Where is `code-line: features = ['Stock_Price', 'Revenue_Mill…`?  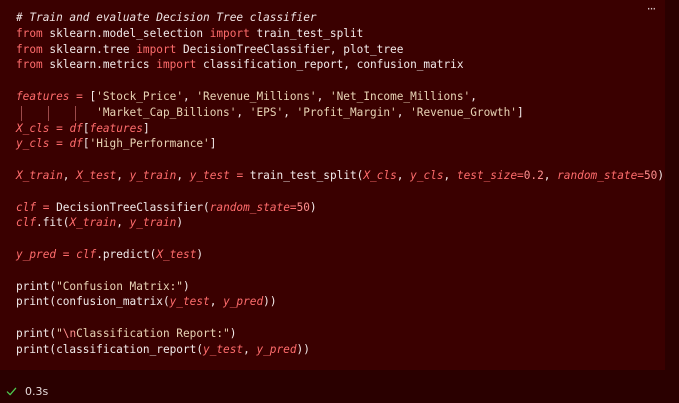 code-line: features = ['Stock_Price', 'Revenue_Mill… is located at coordinates (340, 97).